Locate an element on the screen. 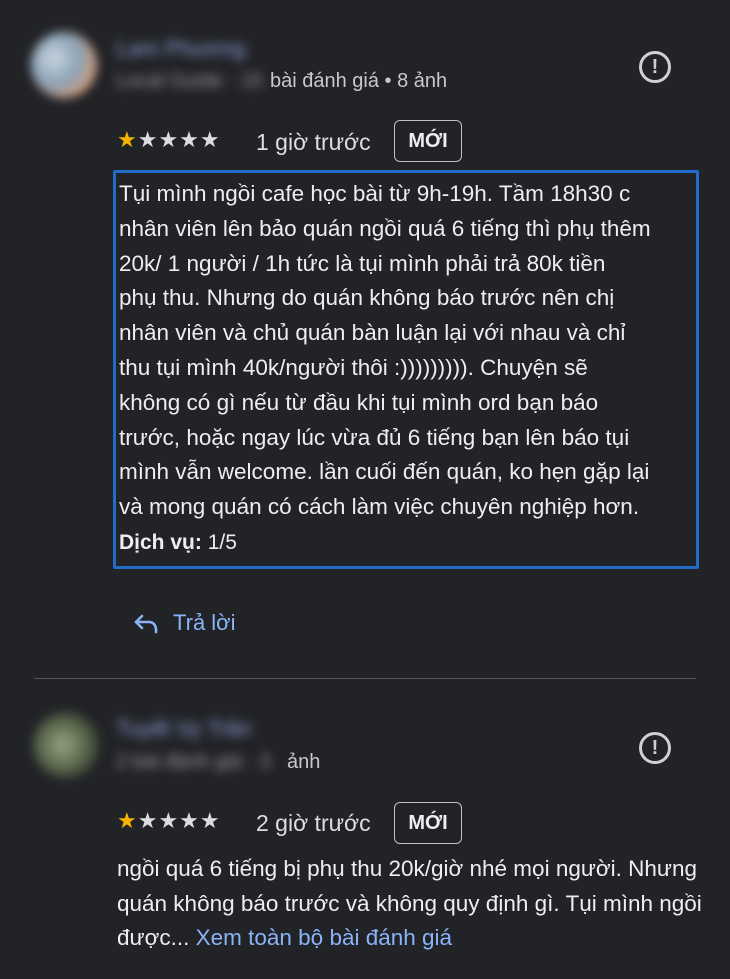 Image resolution: width=730 pixels, height=979 pixels. reply-label: Trả lời is located at coordinates (204, 622).